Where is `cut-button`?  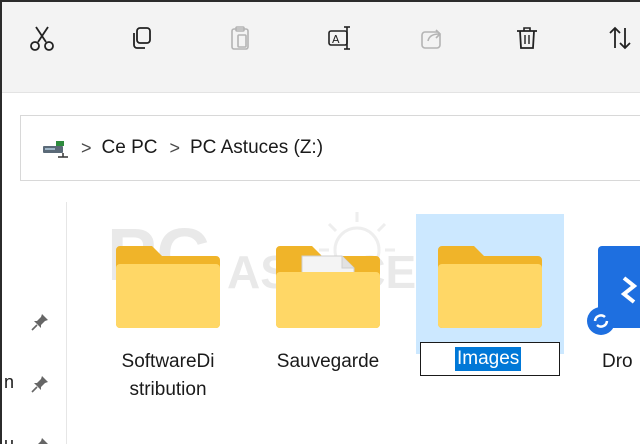 cut-button is located at coordinates (42, 38).